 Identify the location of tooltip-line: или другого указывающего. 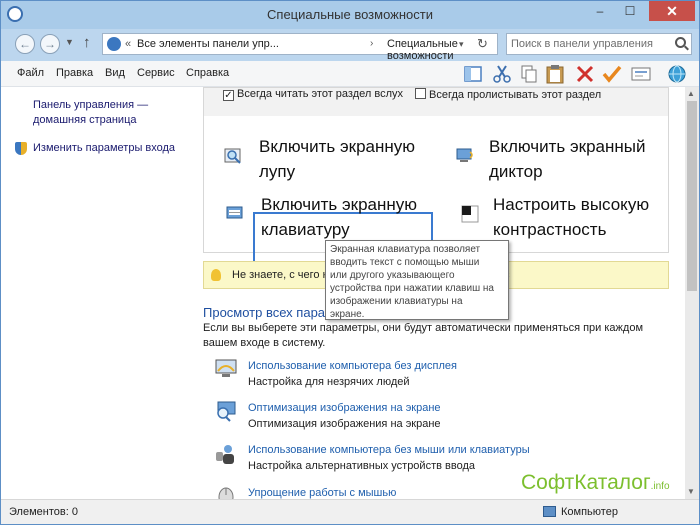
(392, 275).